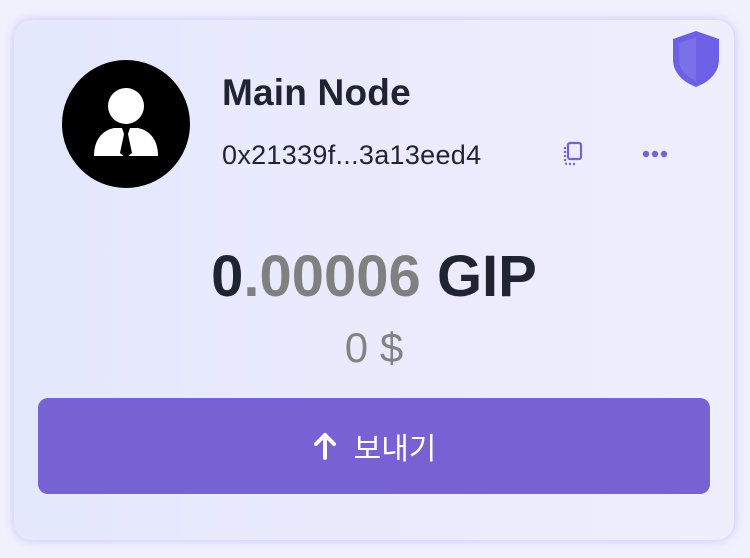 The width and height of the screenshot is (750, 558). What do you see at coordinates (374, 347) in the screenshot?
I see `fiat-value: 0 $` at bounding box center [374, 347].